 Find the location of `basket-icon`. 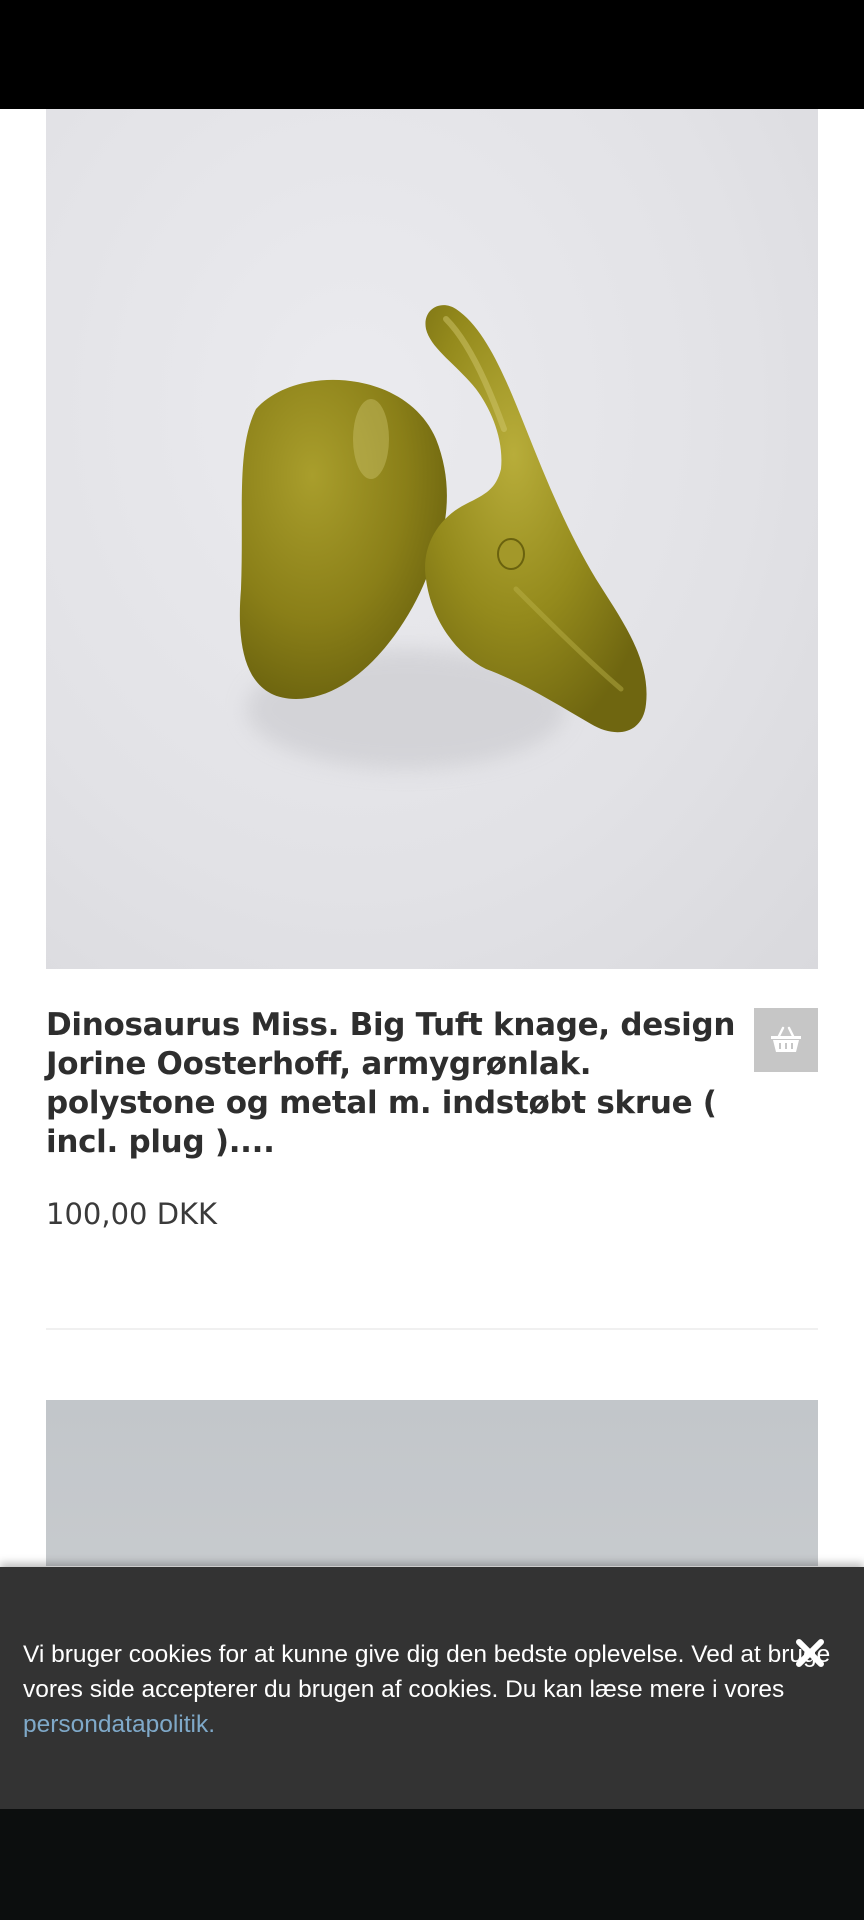

basket-icon is located at coordinates (786, 1039).